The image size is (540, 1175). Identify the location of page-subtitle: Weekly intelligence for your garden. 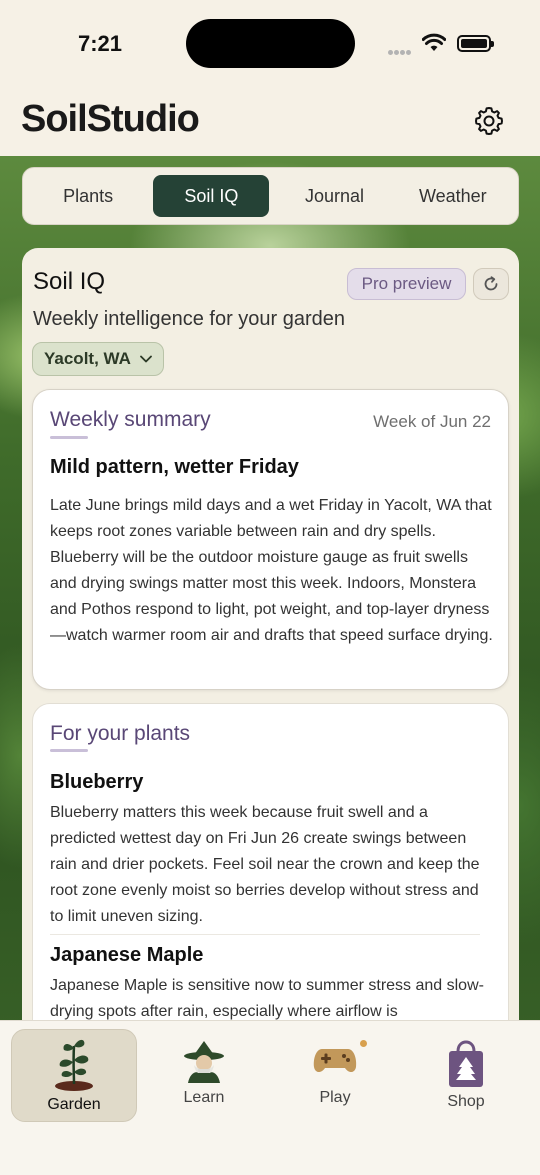
(189, 319).